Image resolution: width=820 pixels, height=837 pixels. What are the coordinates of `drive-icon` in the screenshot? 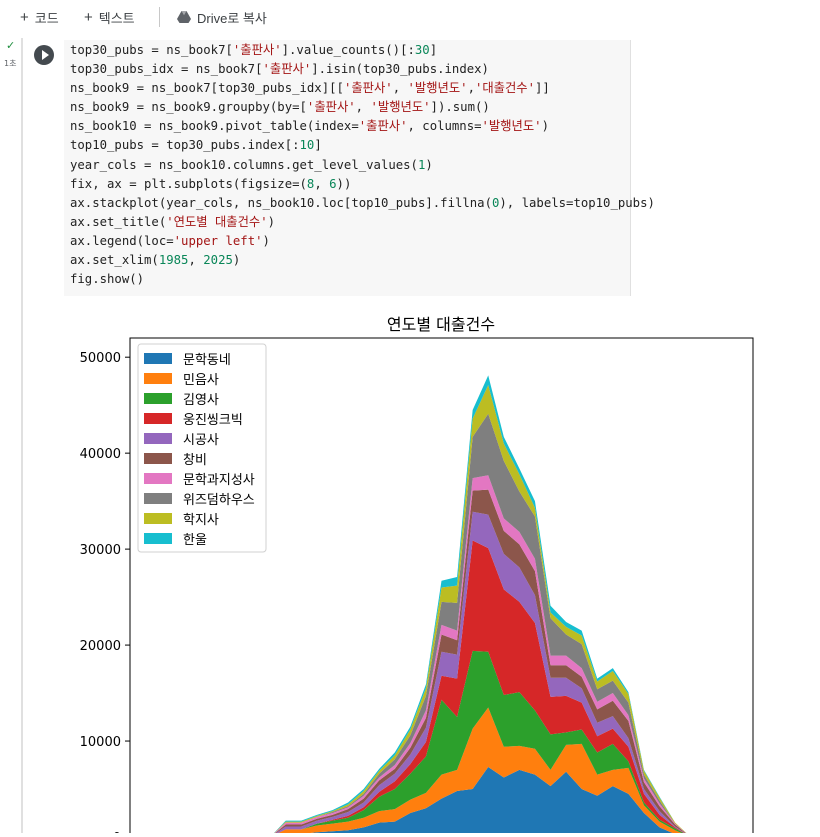 It's located at (184, 17).